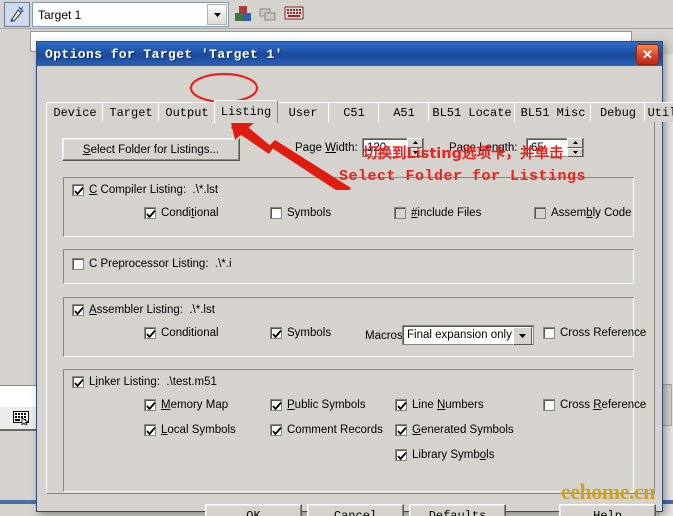 The width and height of the screenshot is (673, 516). What do you see at coordinates (268, 14) in the screenshot?
I see `manage-components-icon` at bounding box center [268, 14].